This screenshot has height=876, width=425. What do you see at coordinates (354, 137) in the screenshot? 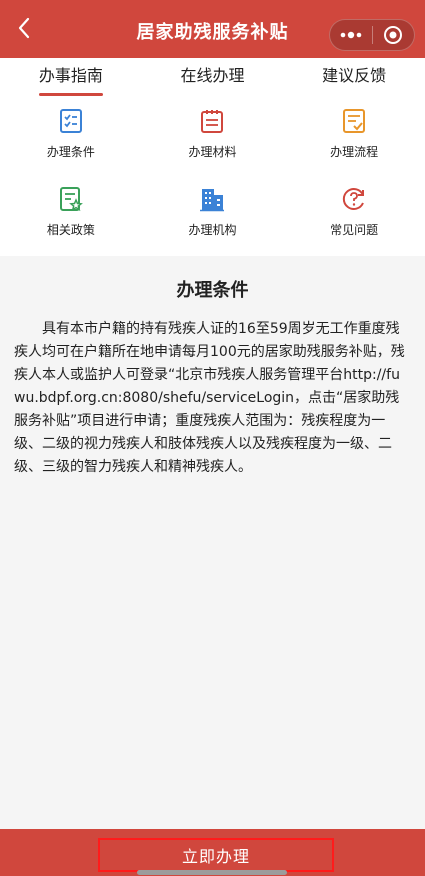
I see `grid-item-process: 办理流程` at bounding box center [354, 137].